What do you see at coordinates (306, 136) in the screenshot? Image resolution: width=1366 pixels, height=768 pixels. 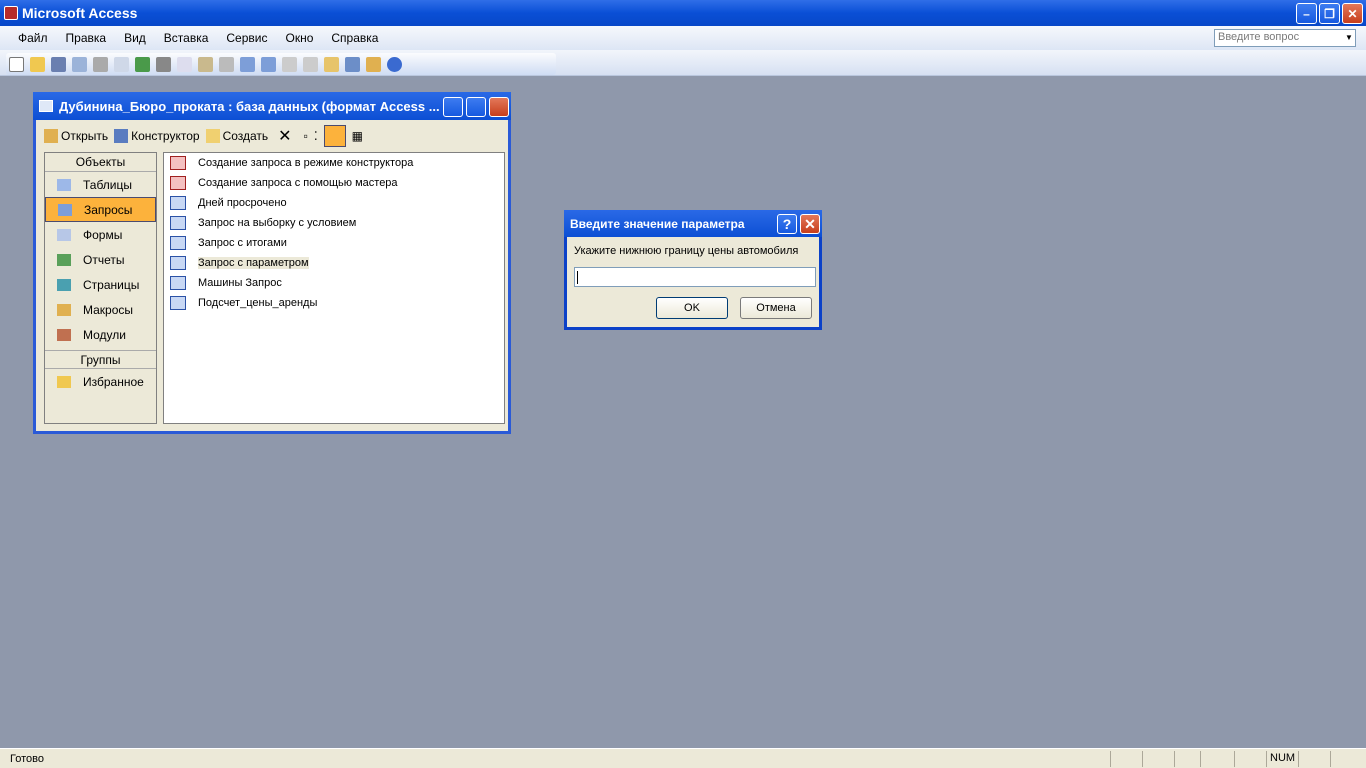 I see `large-icons-icon: ▫` at bounding box center [306, 136].